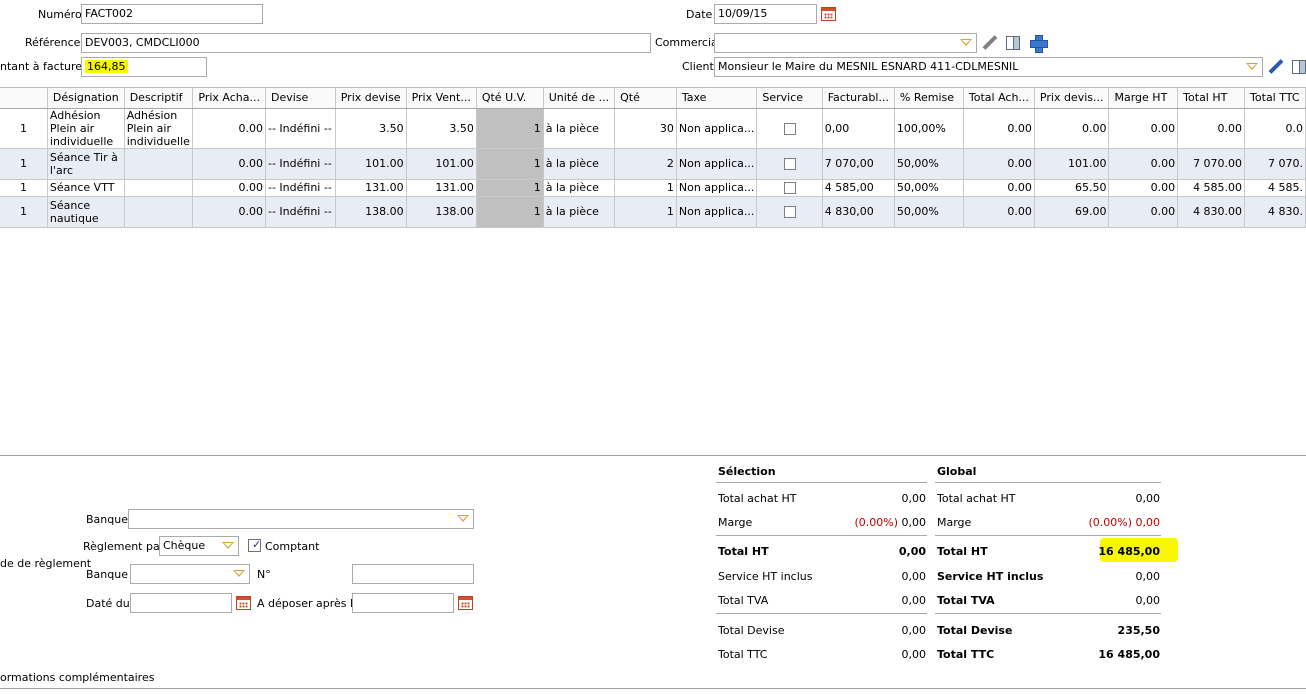 This screenshot has width=1306, height=698. What do you see at coordinates (1039, 44) in the screenshot?
I see `add-commercial-icon` at bounding box center [1039, 44].